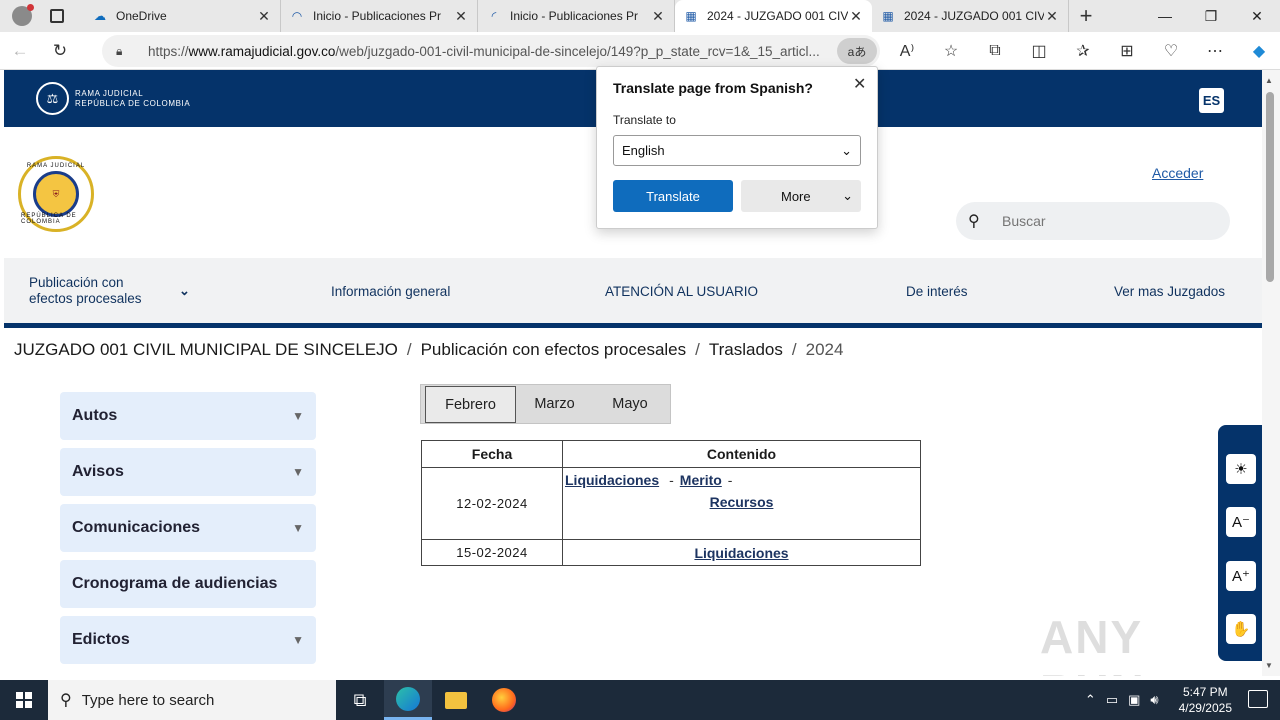 The image size is (1280, 720). Describe the element at coordinates (746, 349) in the screenshot. I see `breadcrumb-traslados: Traslados` at that location.